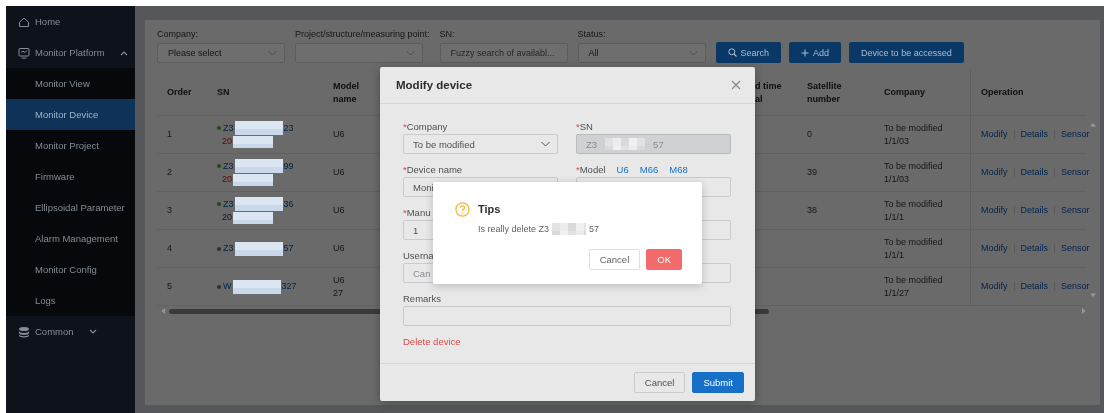 This screenshot has width=1104, height=413. Describe the element at coordinates (480, 144) in the screenshot. I see `select-field: To be modified` at that location.